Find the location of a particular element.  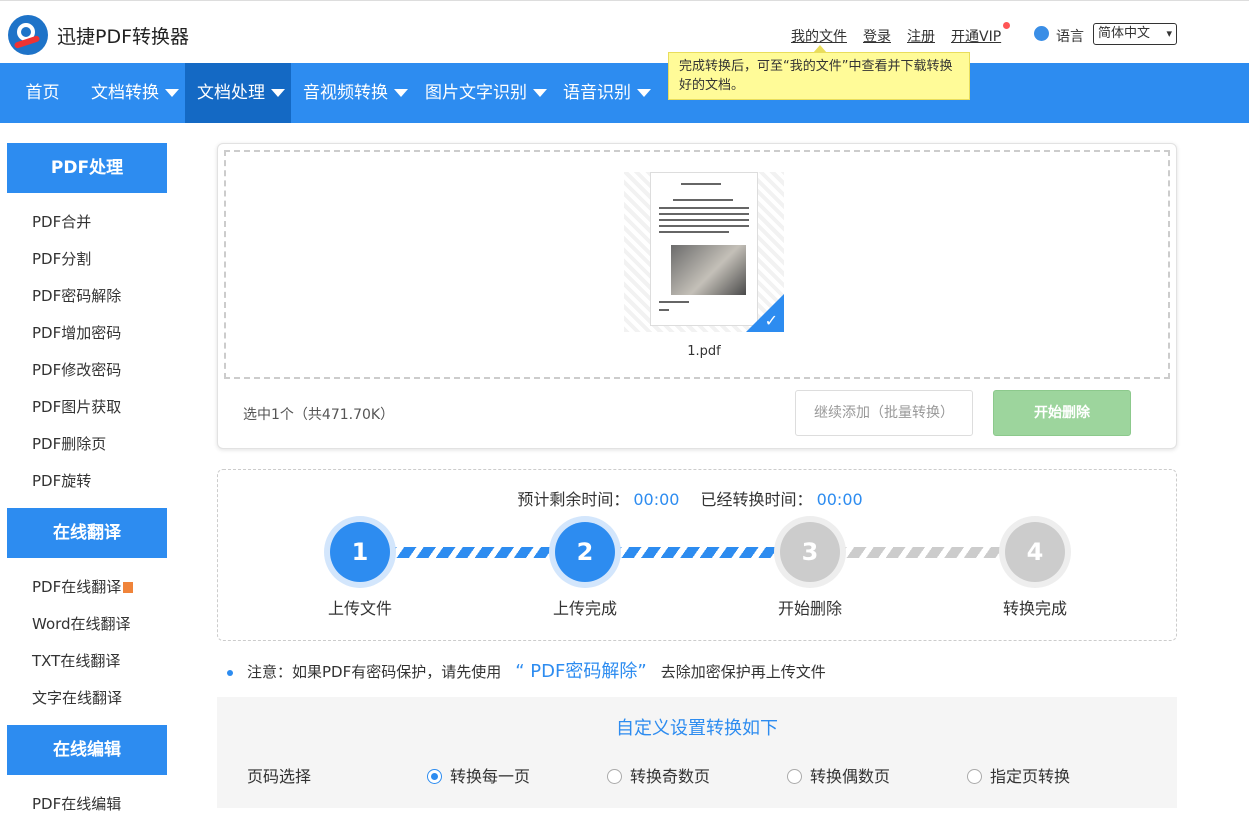

globe-icon is located at coordinates (1041, 33).